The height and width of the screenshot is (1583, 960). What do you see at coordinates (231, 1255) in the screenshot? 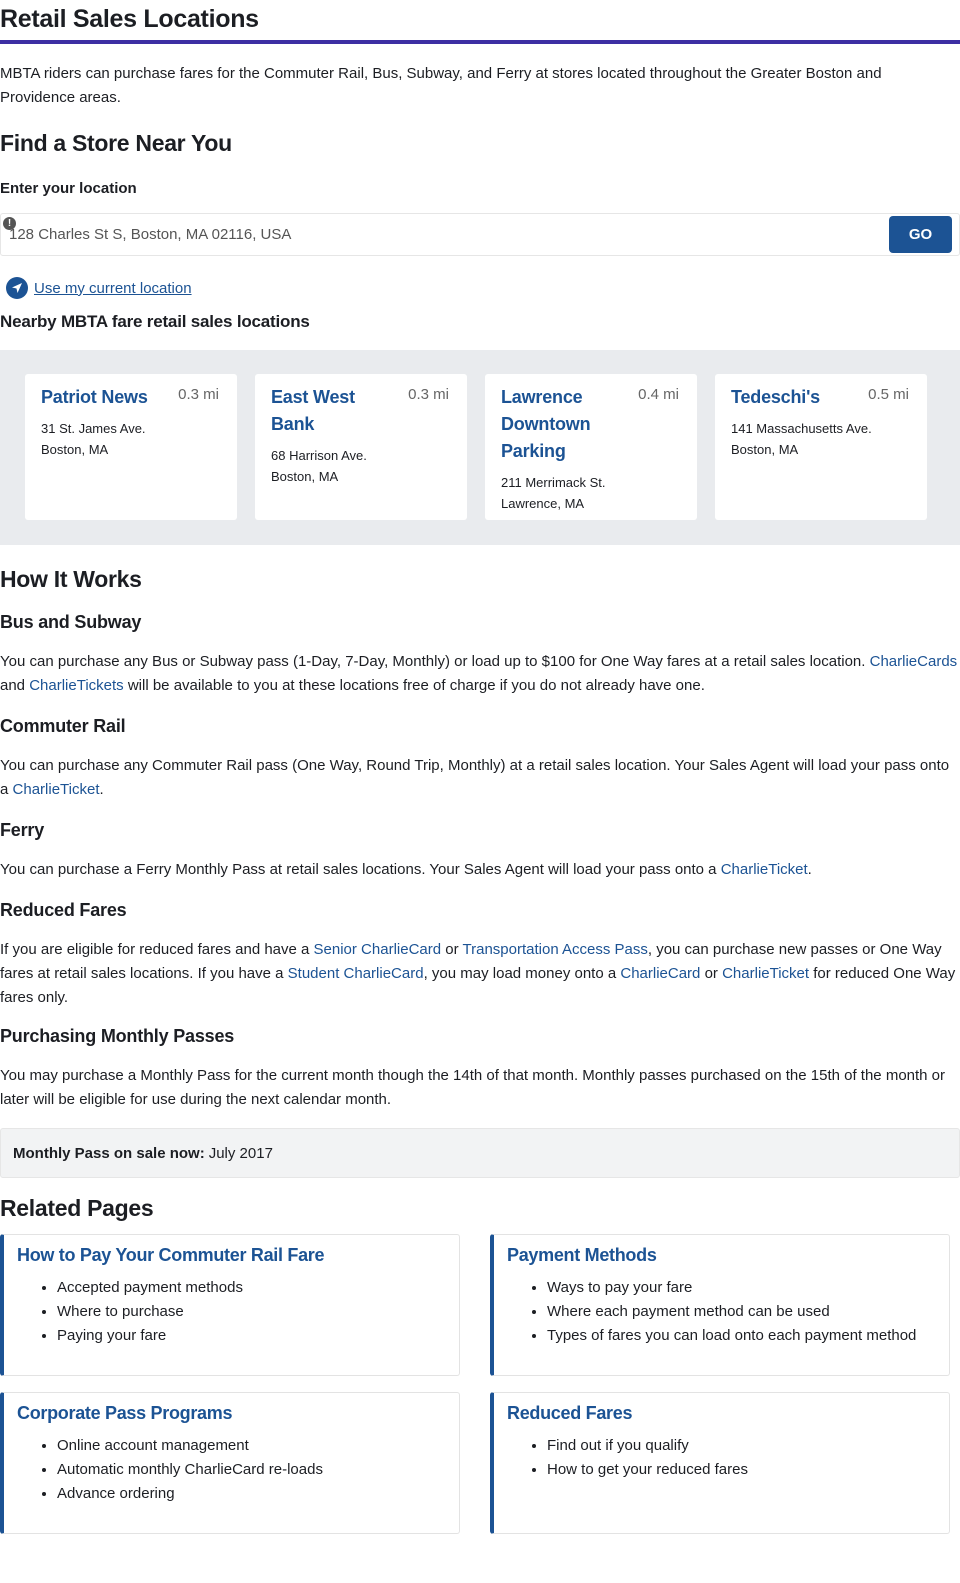
I see `related-card-title: How to Pay Your Commuter Rail Fare` at bounding box center [231, 1255].